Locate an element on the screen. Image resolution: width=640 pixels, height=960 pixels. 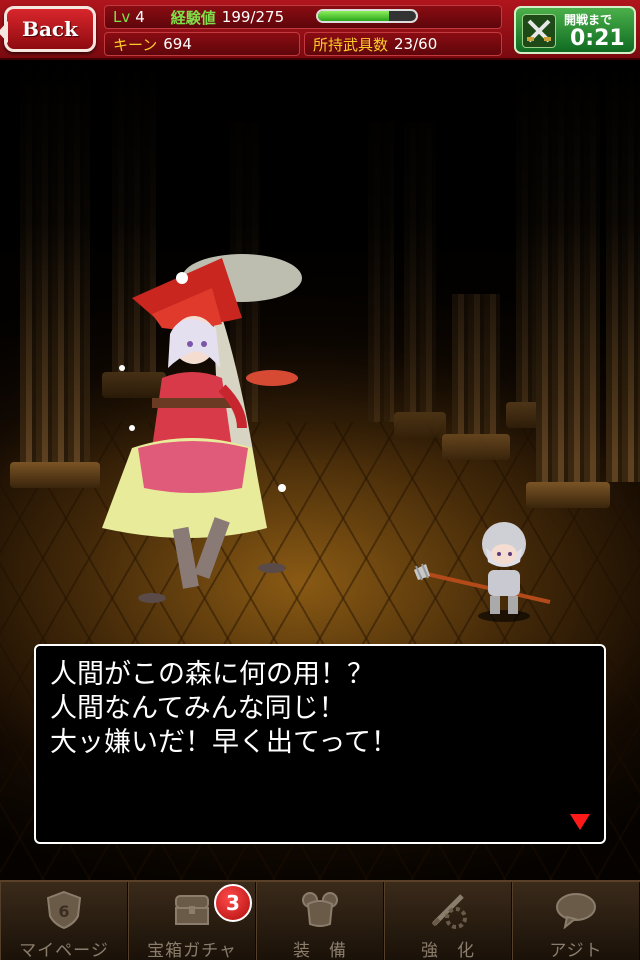
keen-value: 694 is located at coordinates (177, 44).